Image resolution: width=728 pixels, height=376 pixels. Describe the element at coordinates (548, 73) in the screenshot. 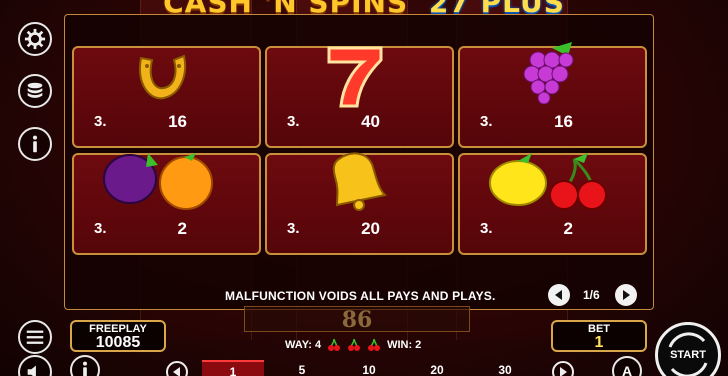

I see `grapes-icon` at that location.